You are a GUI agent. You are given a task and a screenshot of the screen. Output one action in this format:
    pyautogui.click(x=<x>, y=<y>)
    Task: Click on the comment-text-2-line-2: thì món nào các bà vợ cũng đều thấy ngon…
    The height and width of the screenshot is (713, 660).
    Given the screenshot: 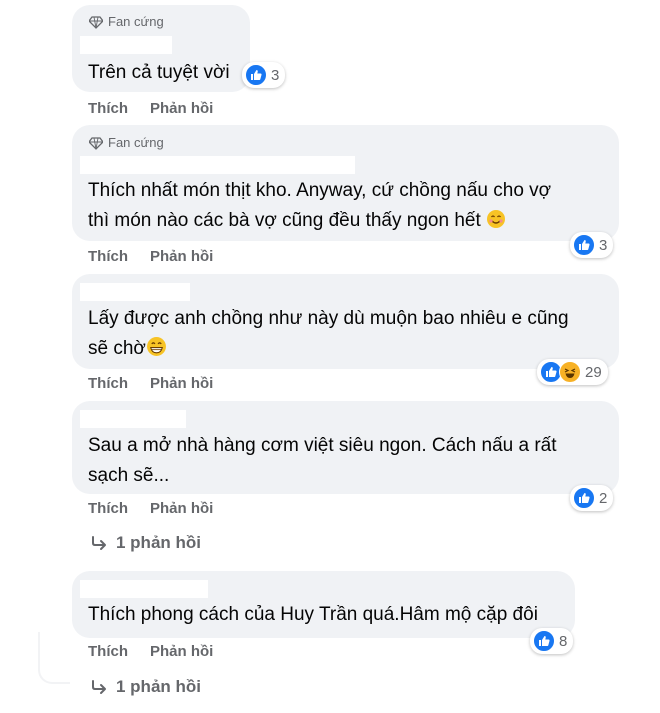 What is the action you would take?
    pyautogui.click(x=297, y=221)
    